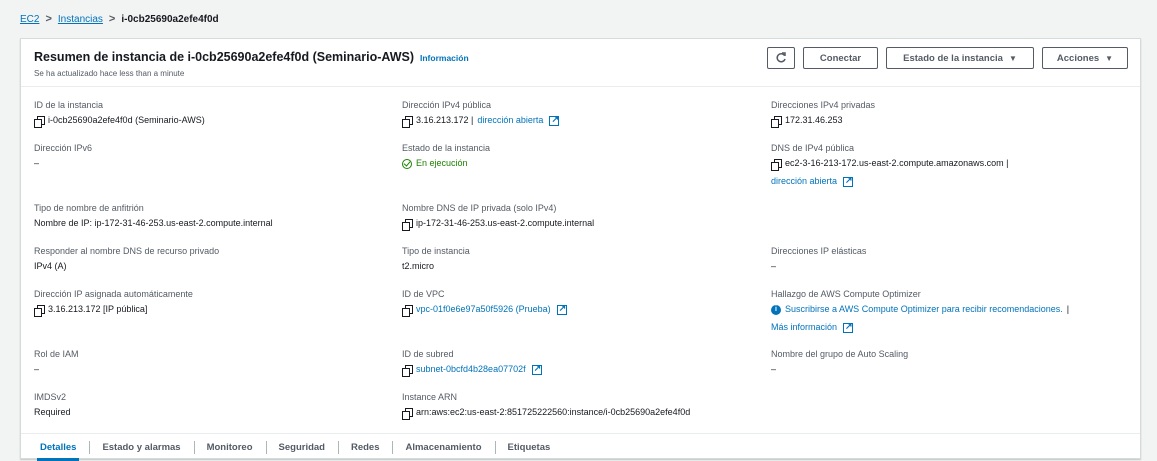 Image resolution: width=1157 pixels, height=461 pixels. What do you see at coordinates (445, 120) in the screenshot?
I see `field-value: 3.16.213.172 |` at bounding box center [445, 120].